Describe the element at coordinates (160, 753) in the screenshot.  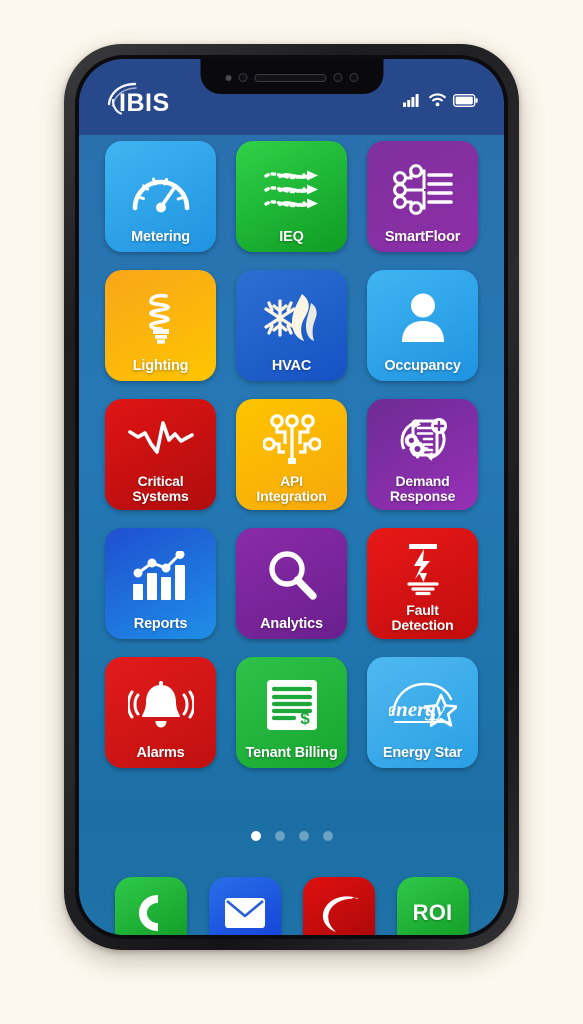
I see `app-label: Alarms` at that location.